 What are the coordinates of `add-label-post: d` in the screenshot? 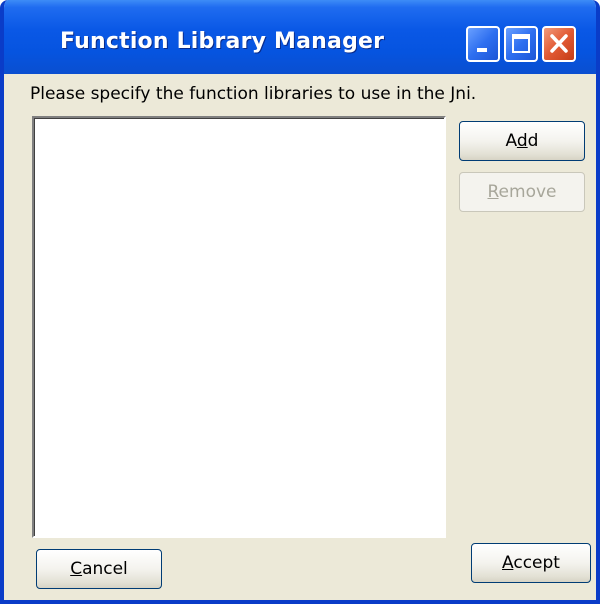 It's located at (533, 141).